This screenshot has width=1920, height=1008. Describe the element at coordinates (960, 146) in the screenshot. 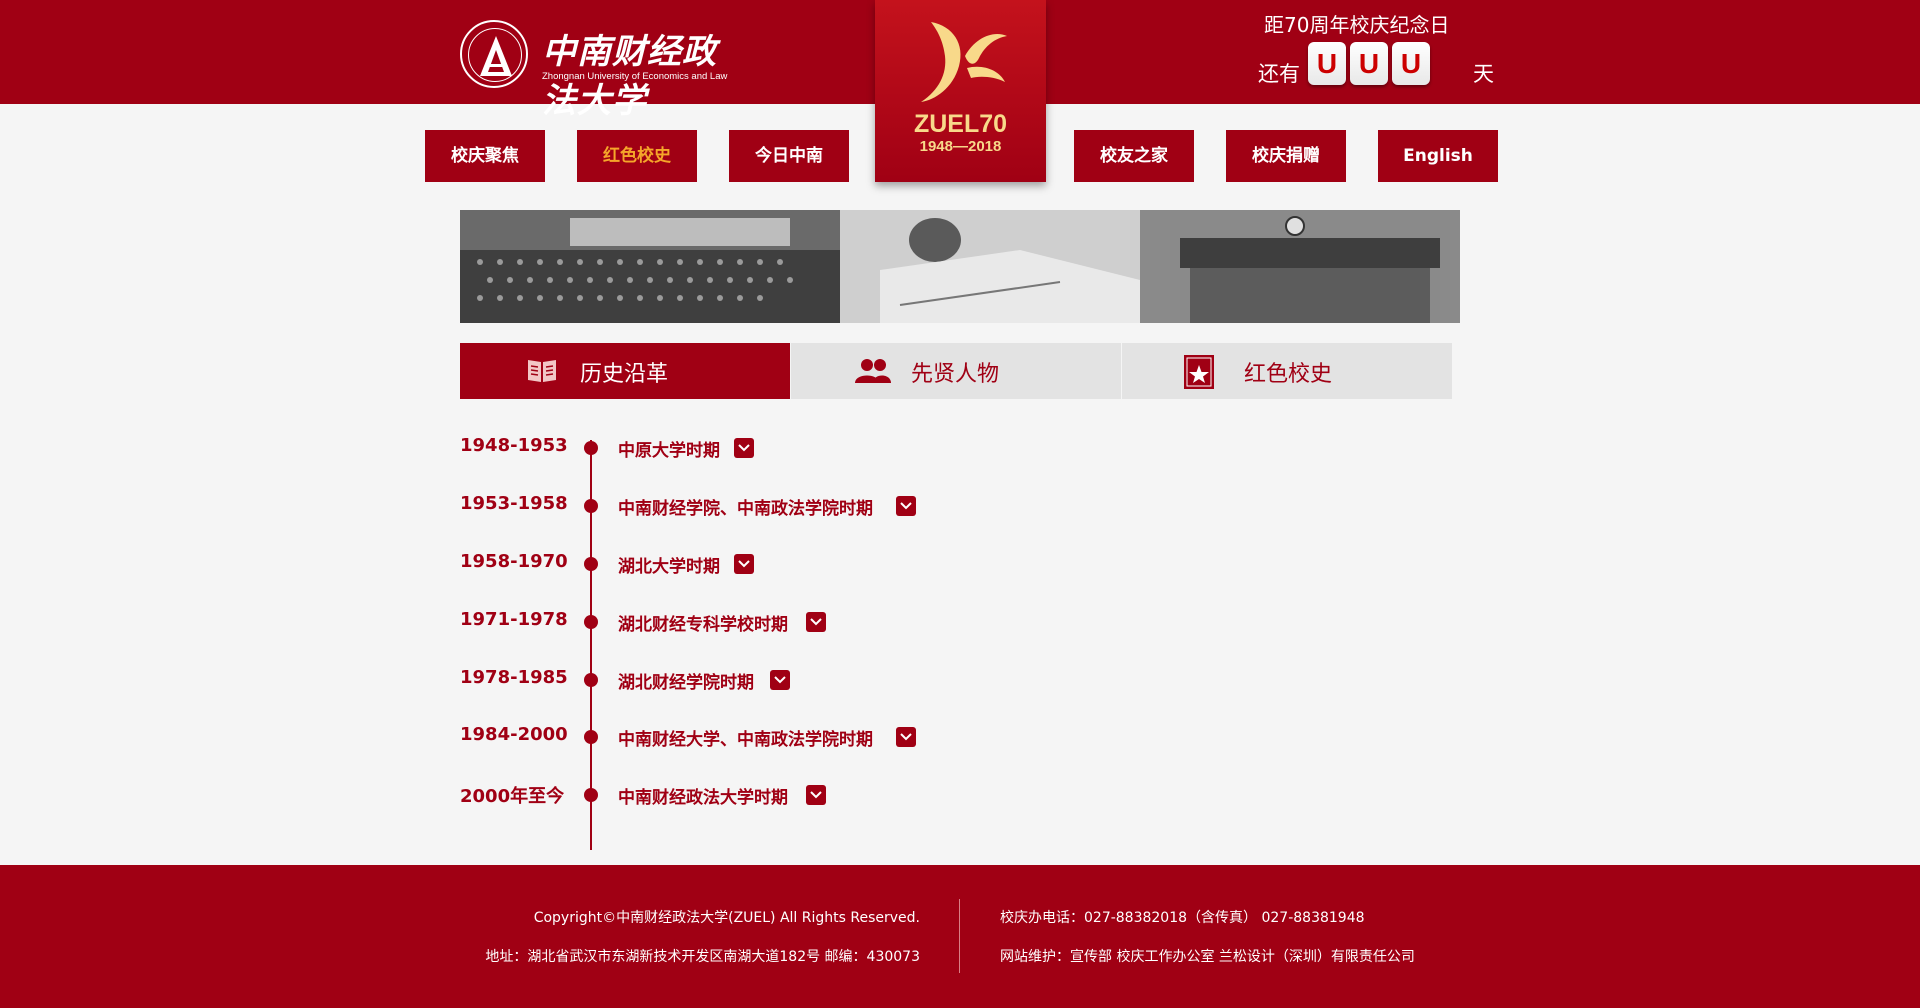

I see `badge-years: 1948—2018` at that location.